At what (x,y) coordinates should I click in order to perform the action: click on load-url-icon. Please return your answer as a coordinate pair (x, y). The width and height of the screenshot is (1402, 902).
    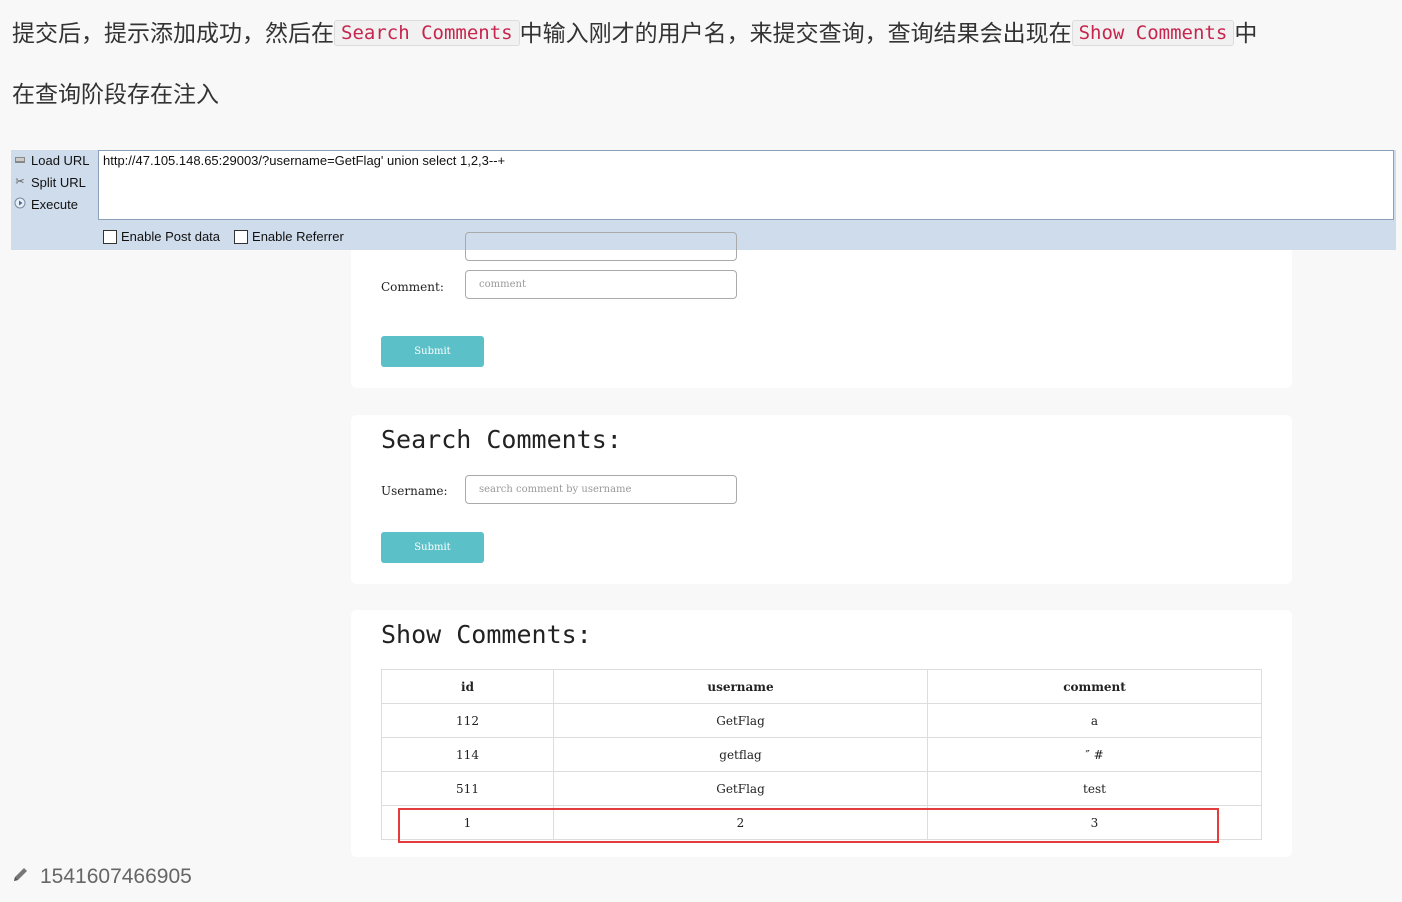
    Looking at the image, I should click on (20, 160).